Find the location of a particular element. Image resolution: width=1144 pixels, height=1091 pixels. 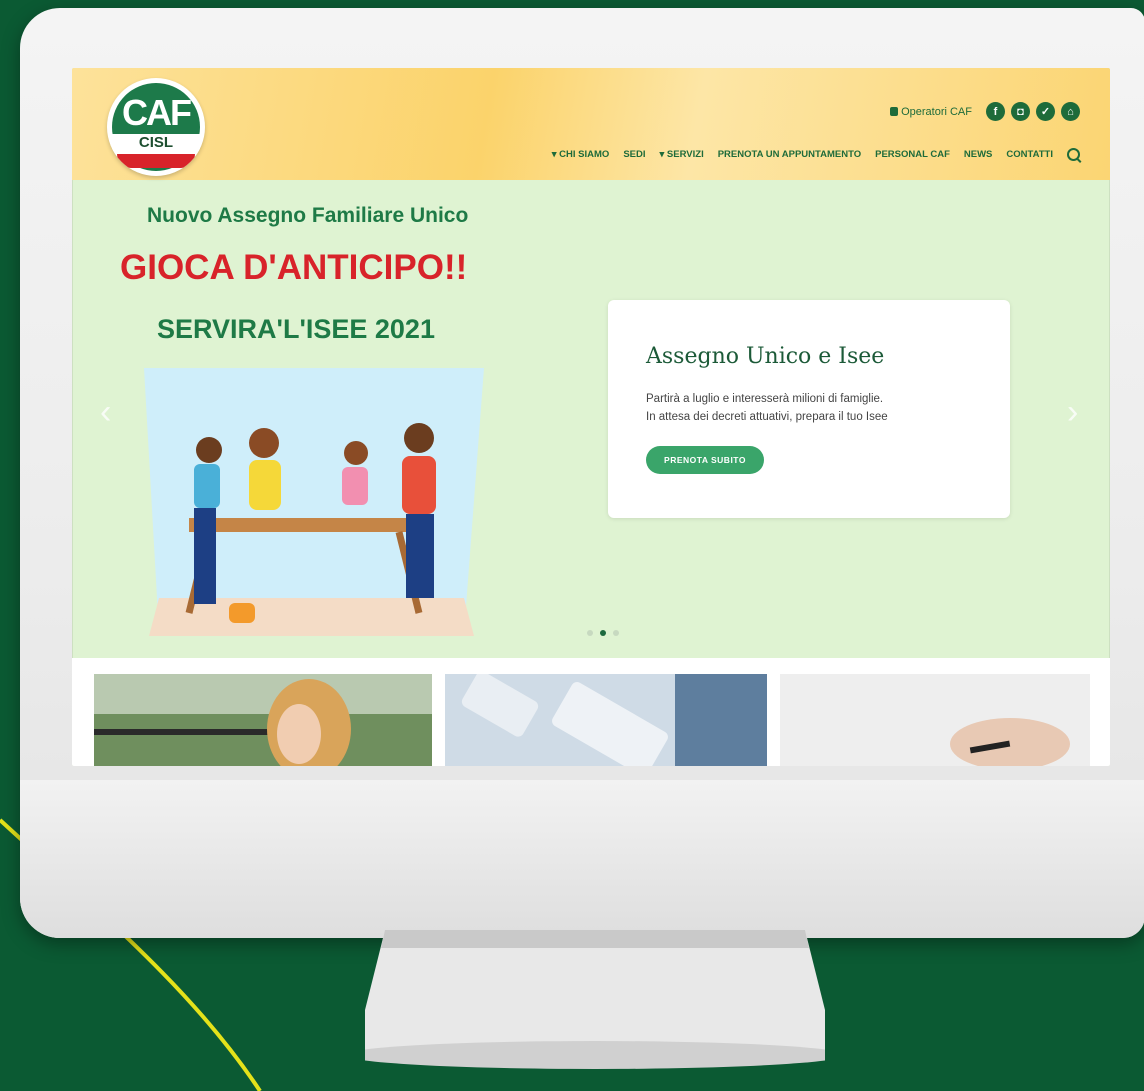

carousel-dot-active is located at coordinates (603, 633).